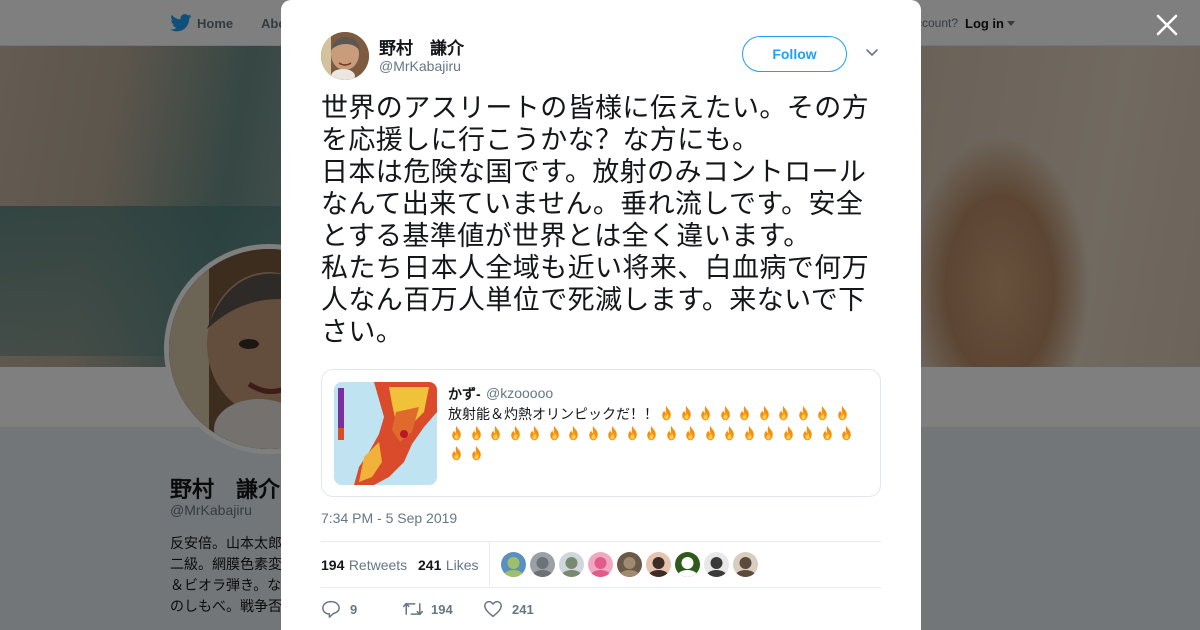 The image size is (1200, 630). What do you see at coordinates (1167, 25) in the screenshot?
I see `close-icon` at bounding box center [1167, 25].